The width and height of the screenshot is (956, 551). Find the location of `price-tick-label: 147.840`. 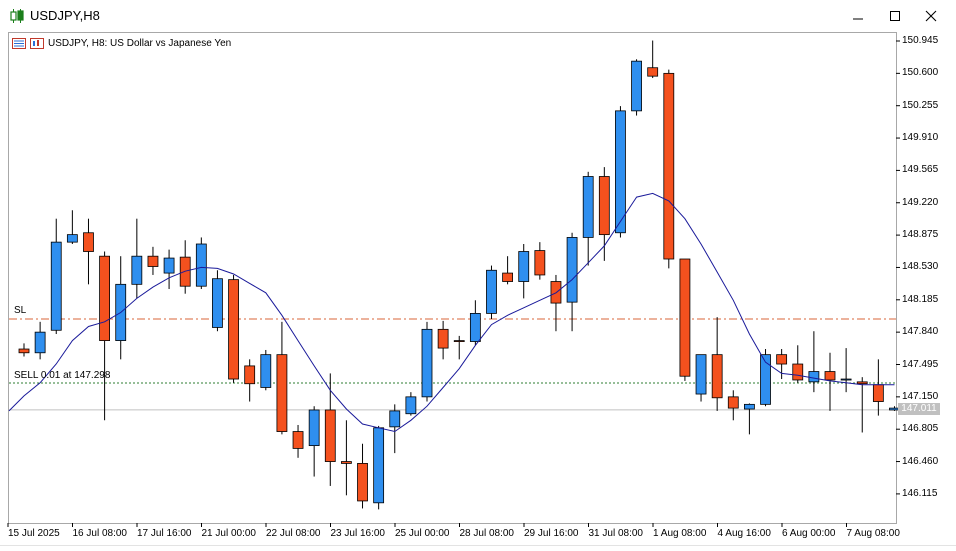

price-tick-label: 147.840 is located at coordinates (920, 332).